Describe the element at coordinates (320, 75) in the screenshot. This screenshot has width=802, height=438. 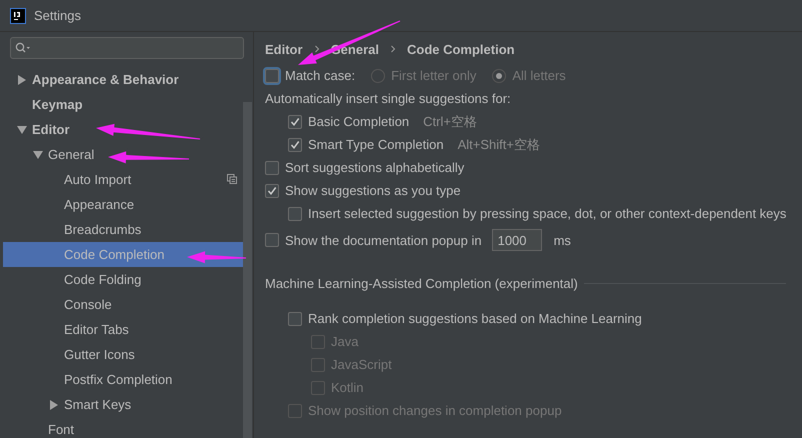
I see `checkbox-label: Match case:` at that location.